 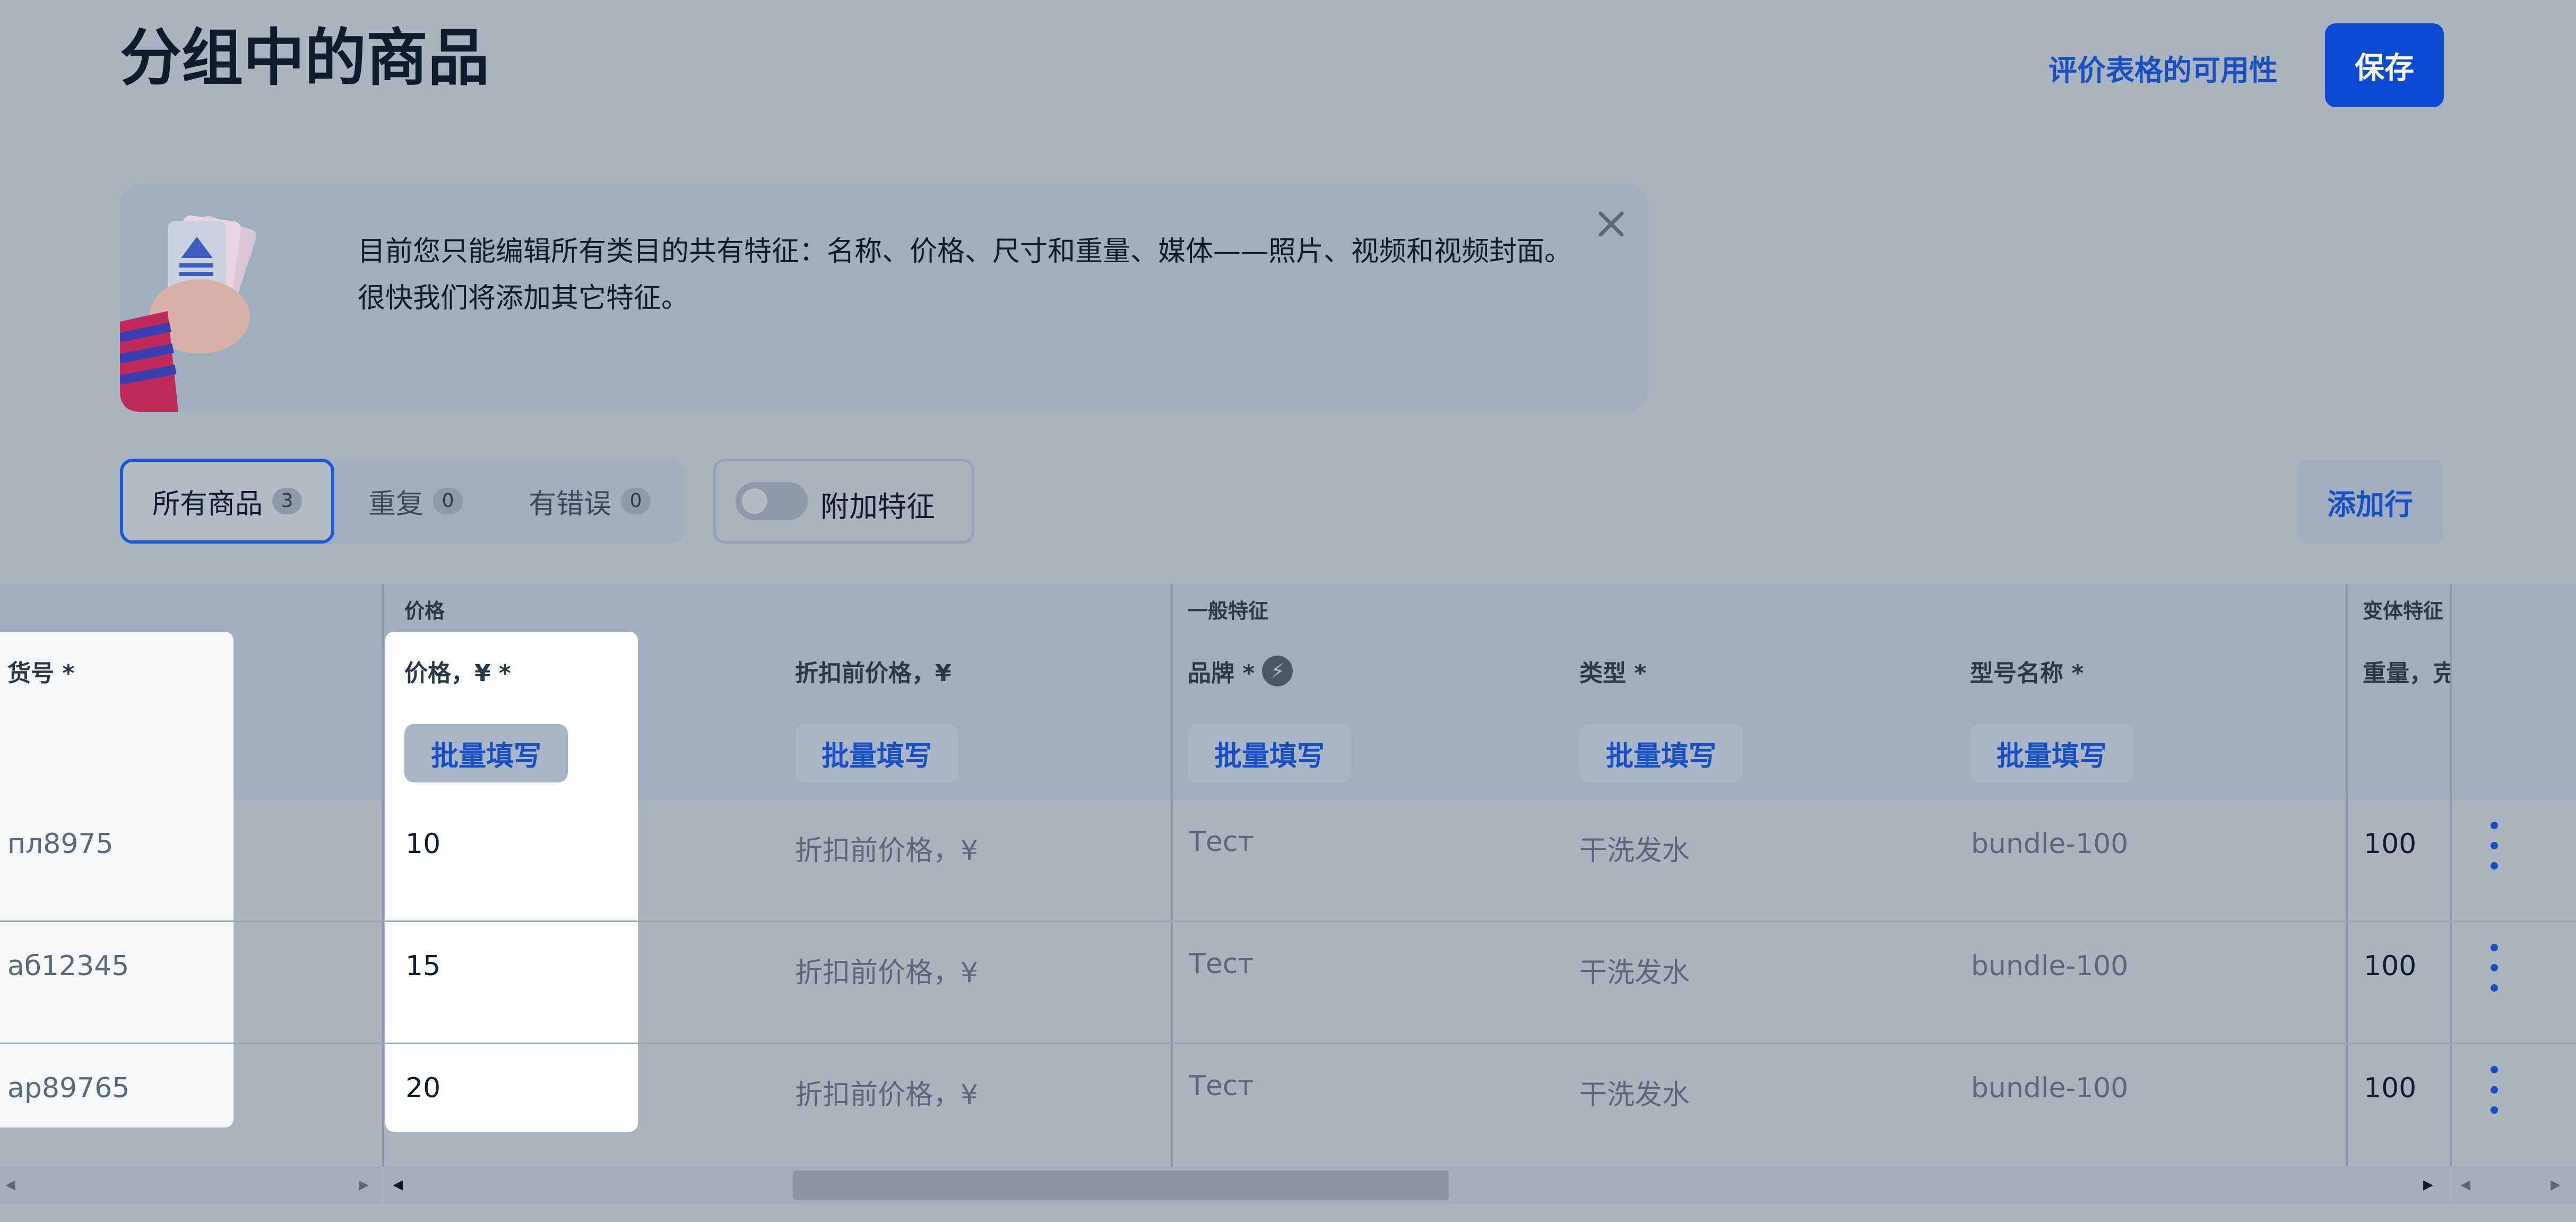 What do you see at coordinates (2384, 65) in the screenshot?
I see `save-button: 保存` at bounding box center [2384, 65].